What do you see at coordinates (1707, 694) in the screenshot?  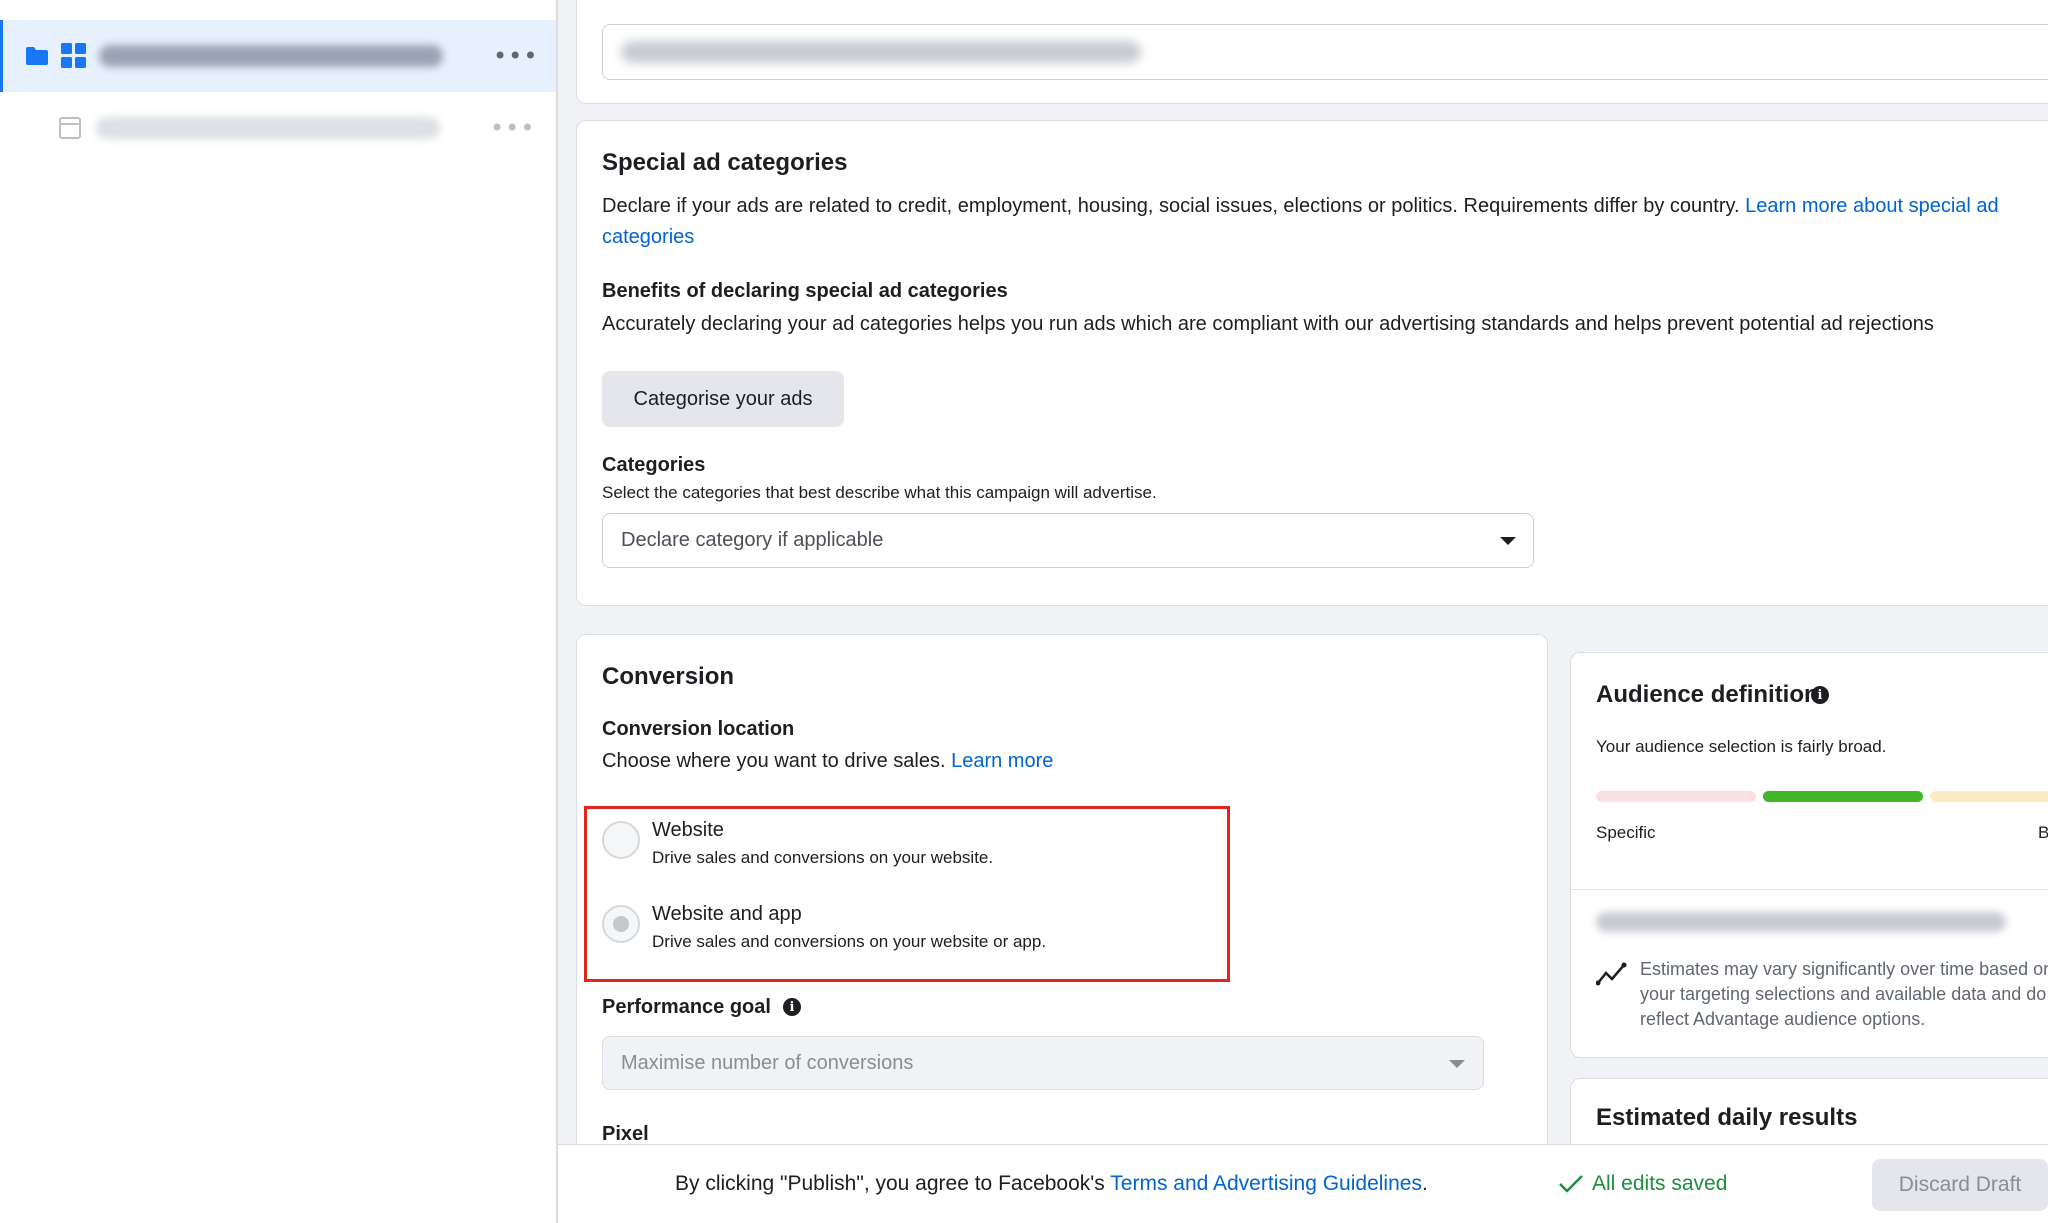 I see `audience-title: Audience definition` at bounding box center [1707, 694].